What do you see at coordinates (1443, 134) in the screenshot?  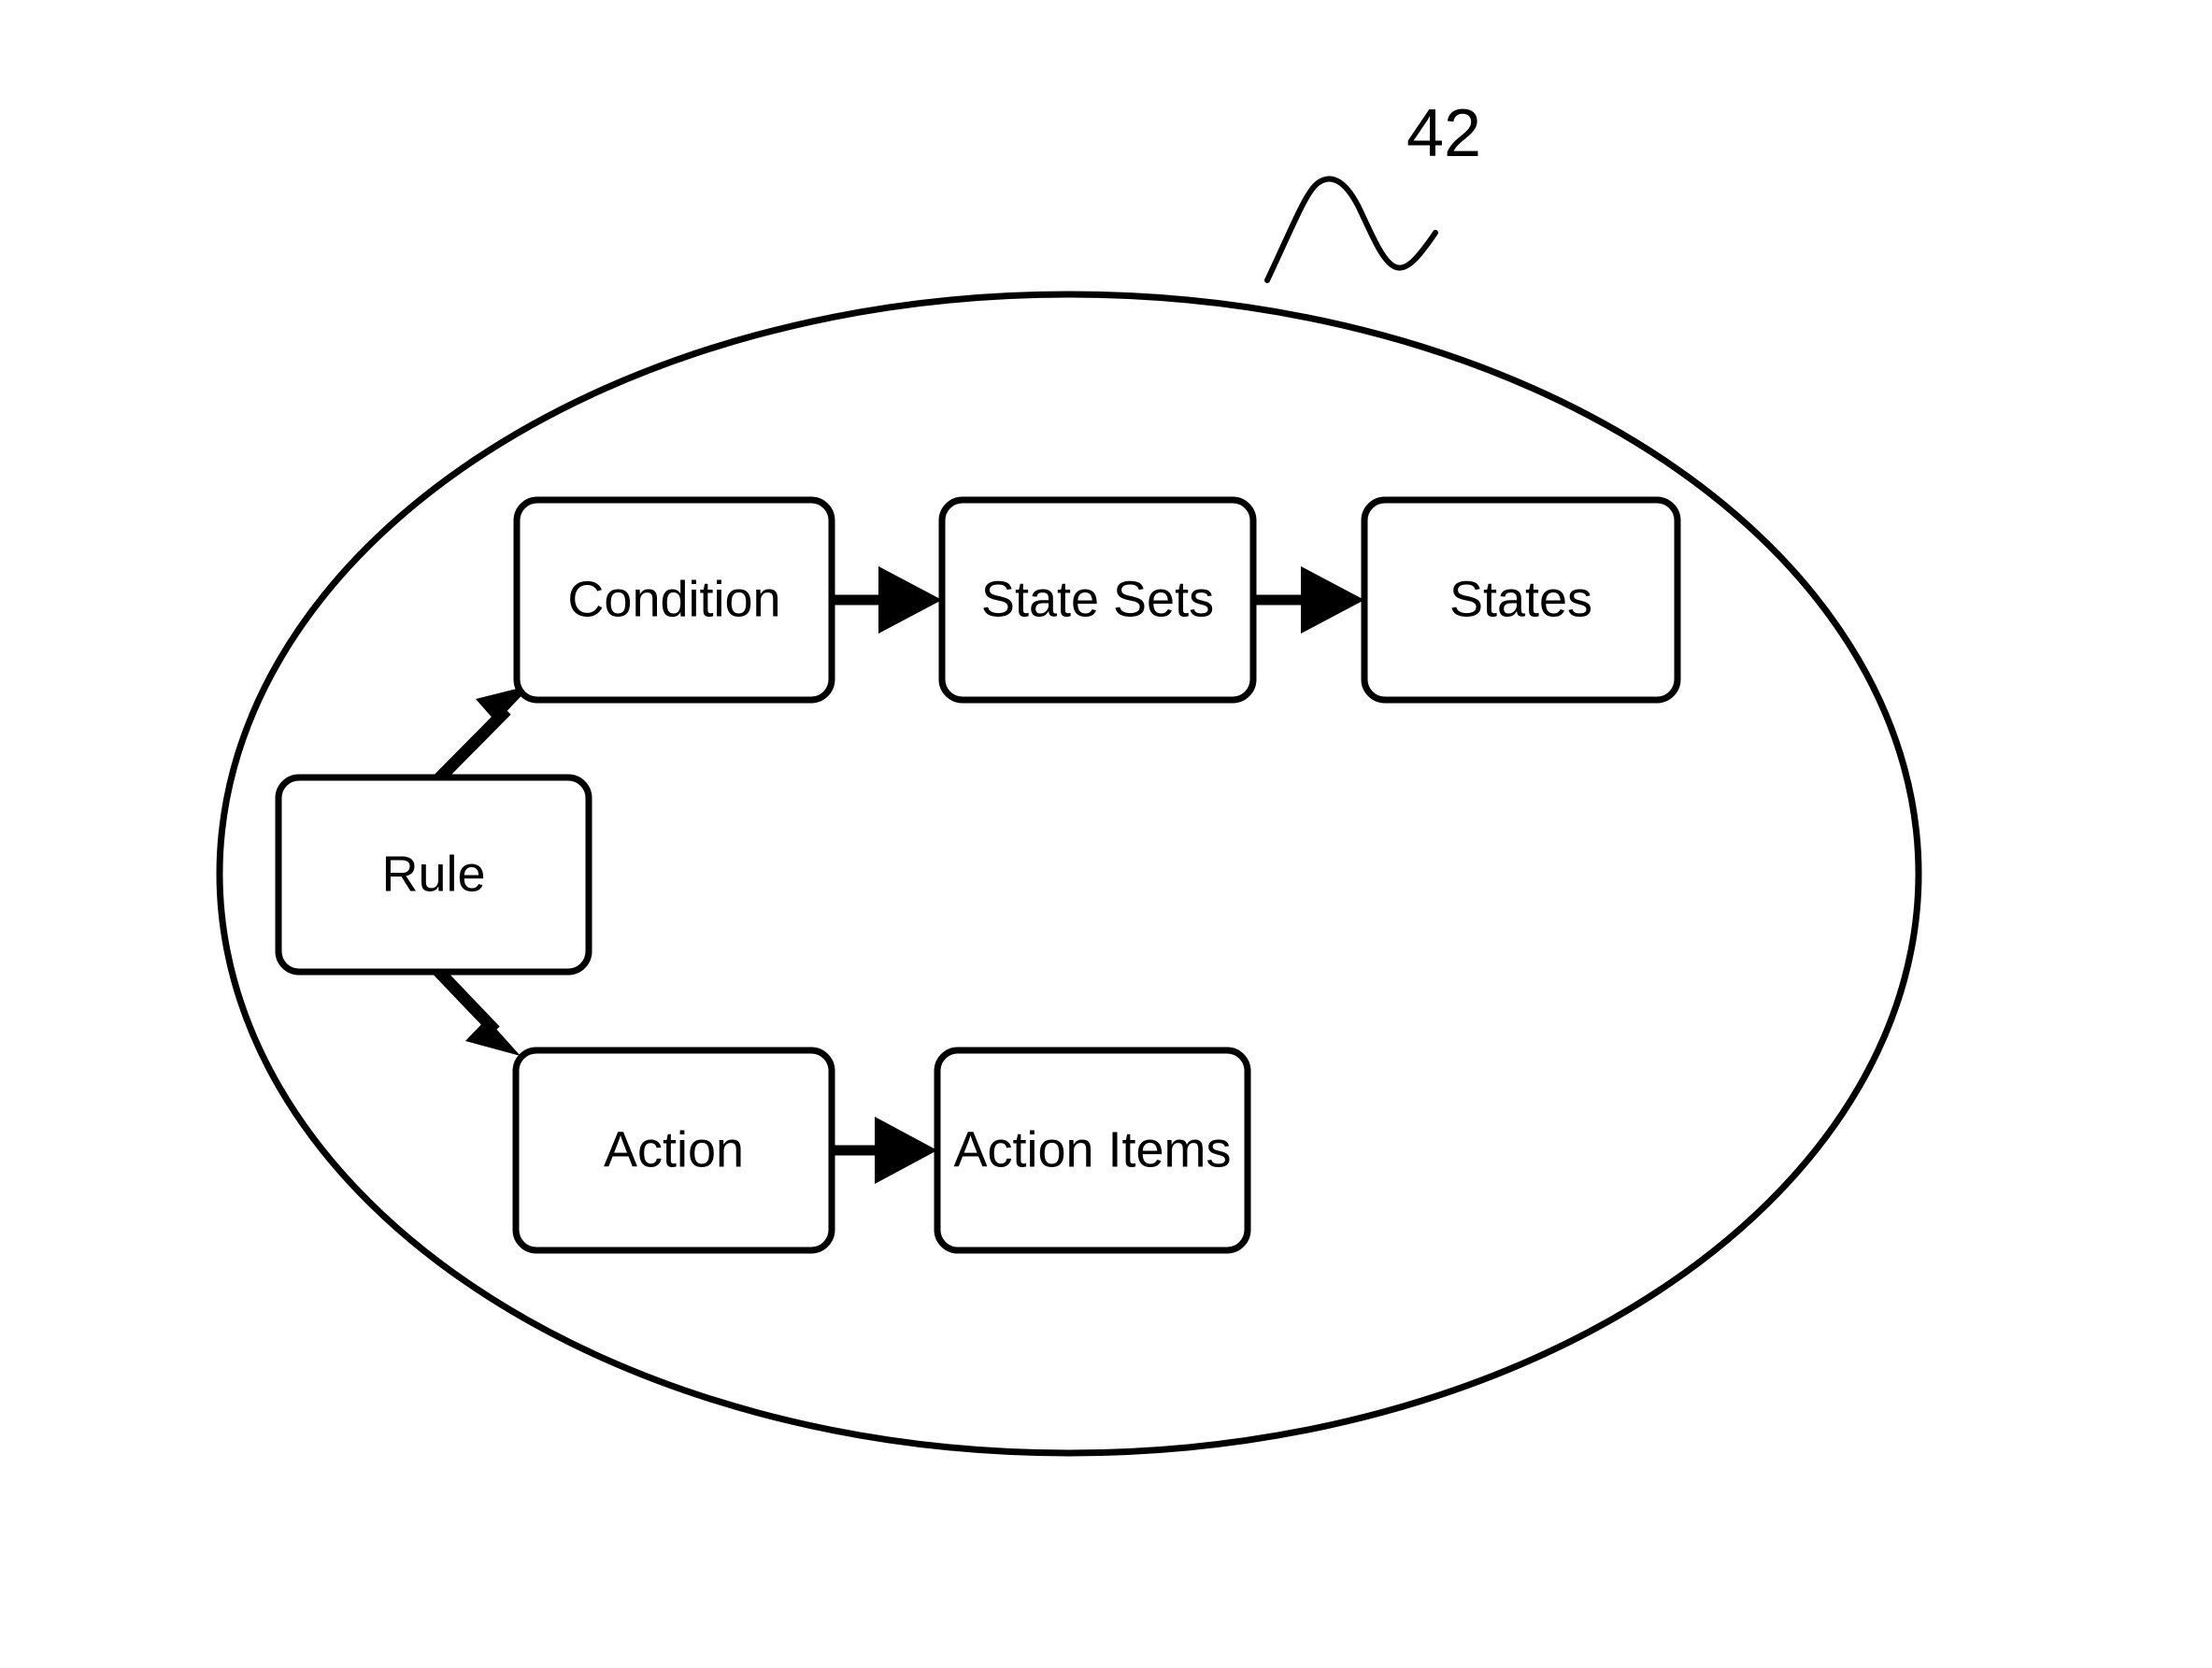 I see `figure-reference-numeral: 42` at bounding box center [1443, 134].